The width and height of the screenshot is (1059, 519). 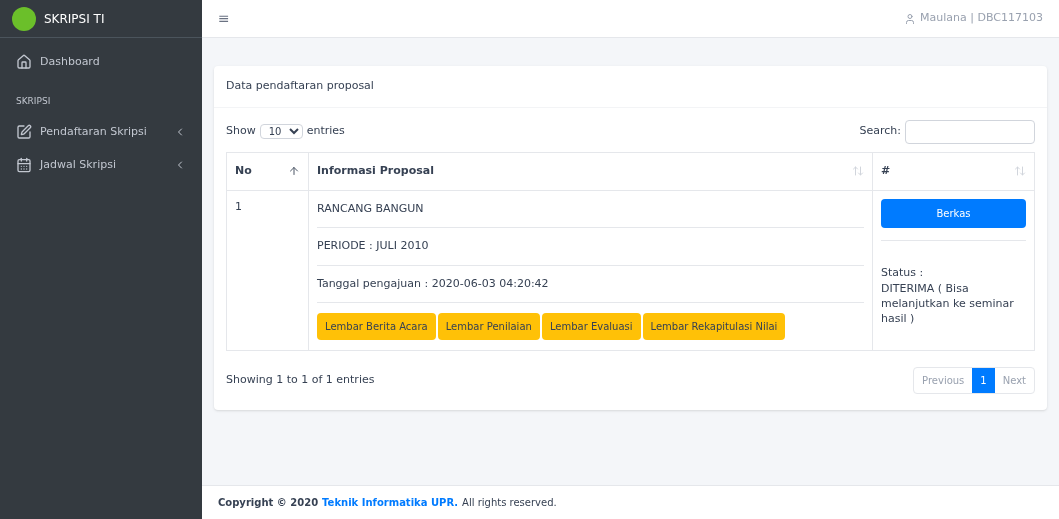 I want to click on sheet-button: Lembar Berita Acara, so click(x=376, y=326).